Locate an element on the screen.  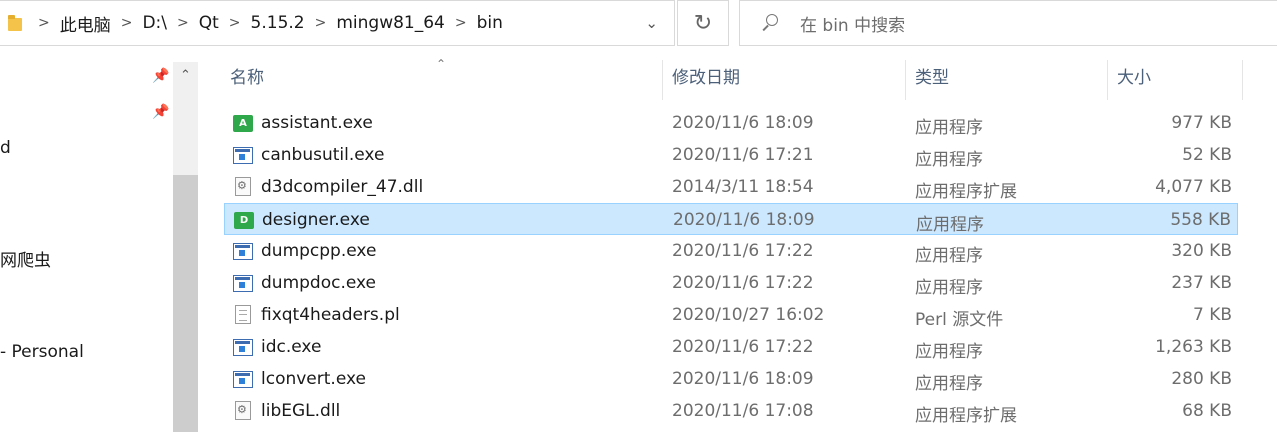
file-size: 4,077 KB is located at coordinates (1193, 187).